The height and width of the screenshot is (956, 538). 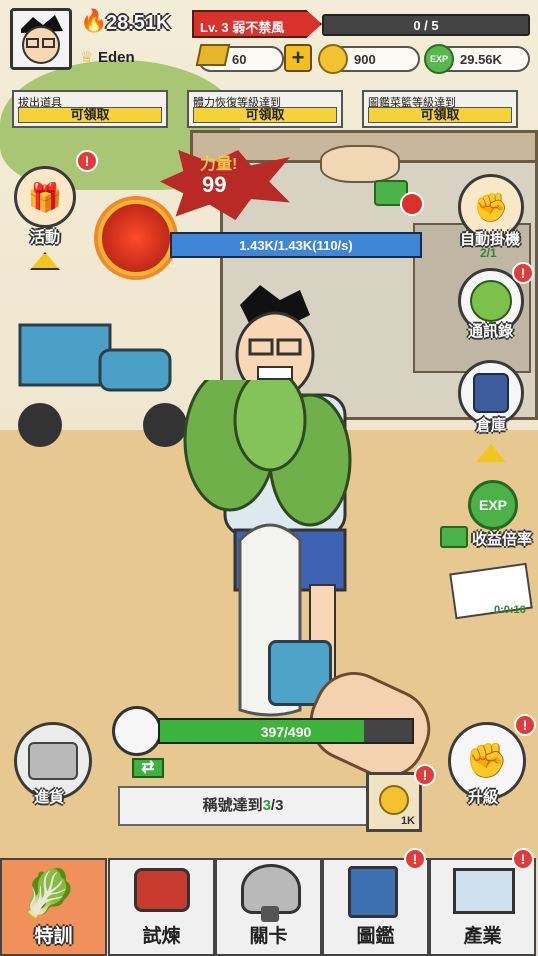 I want to click on task-card: 體力恢復等級達到 可領取, so click(x=265, y=109).